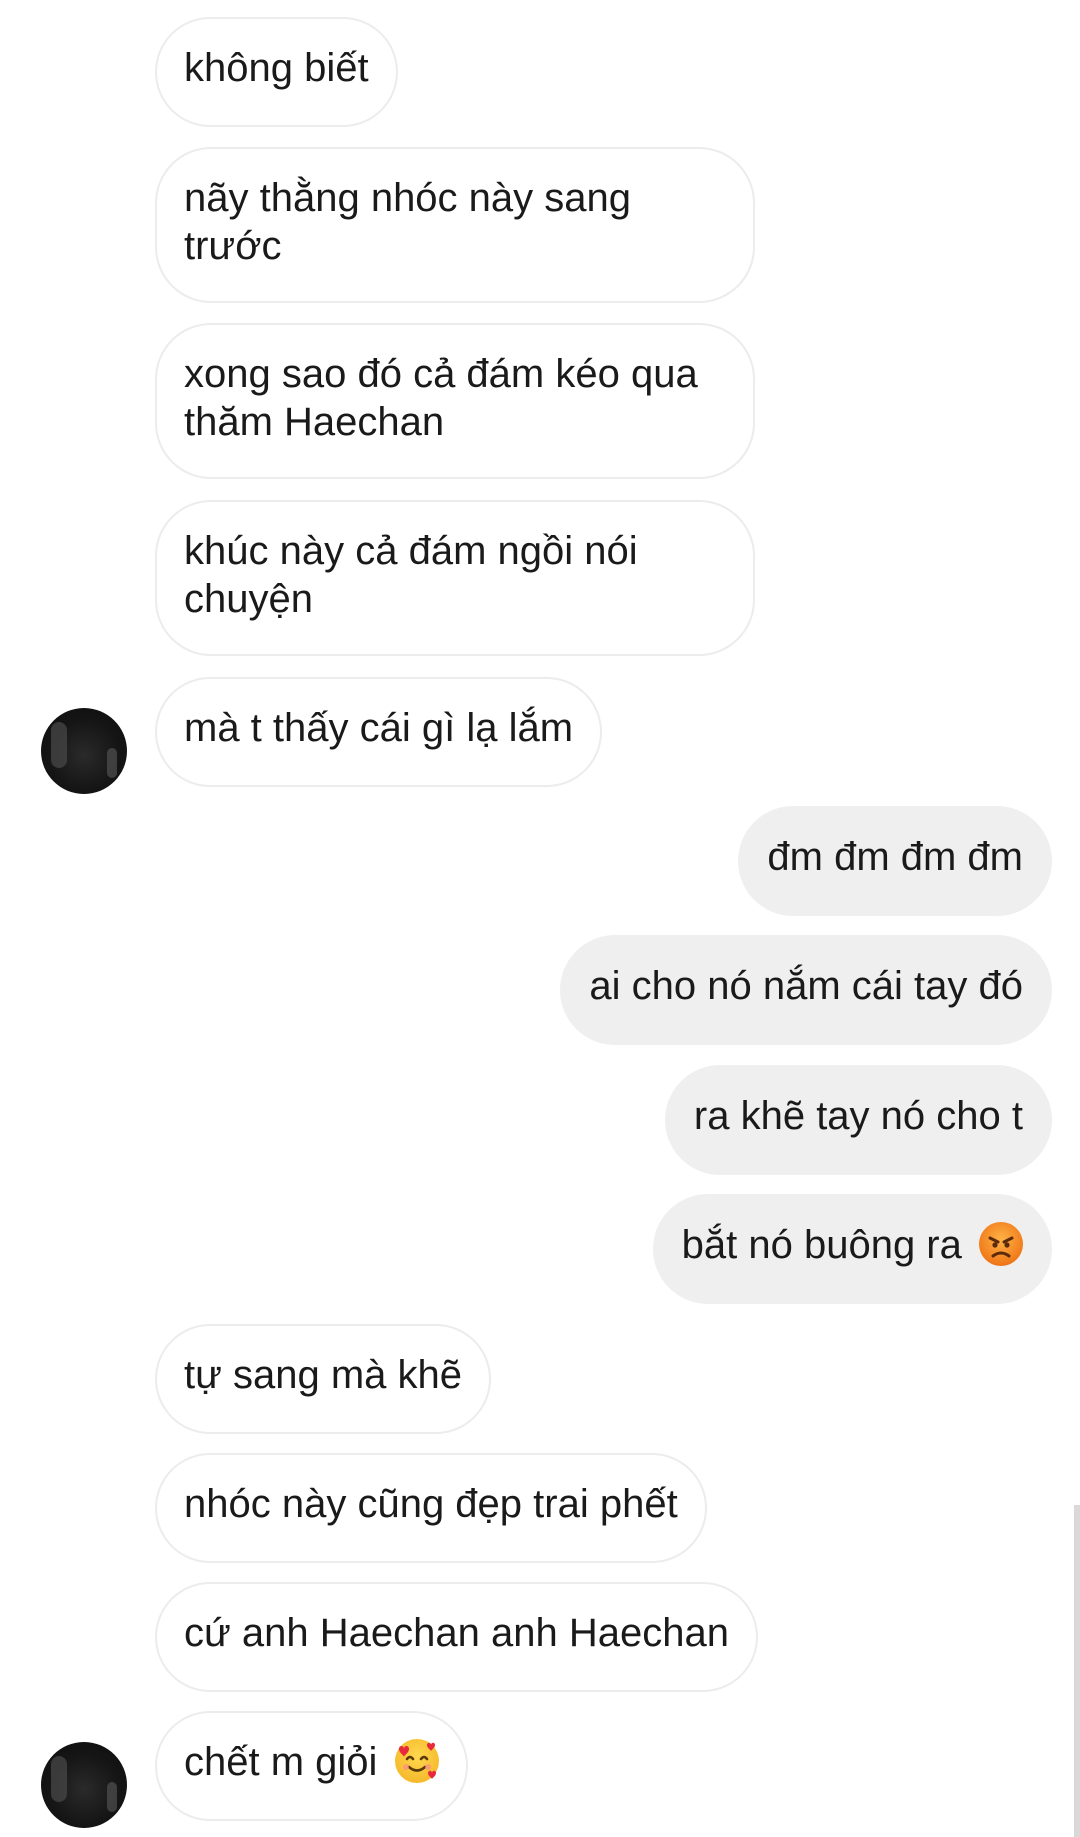  What do you see at coordinates (431, 1504) in the screenshot?
I see `message-text: nhóc này cũng đẹp trai phết` at bounding box center [431, 1504].